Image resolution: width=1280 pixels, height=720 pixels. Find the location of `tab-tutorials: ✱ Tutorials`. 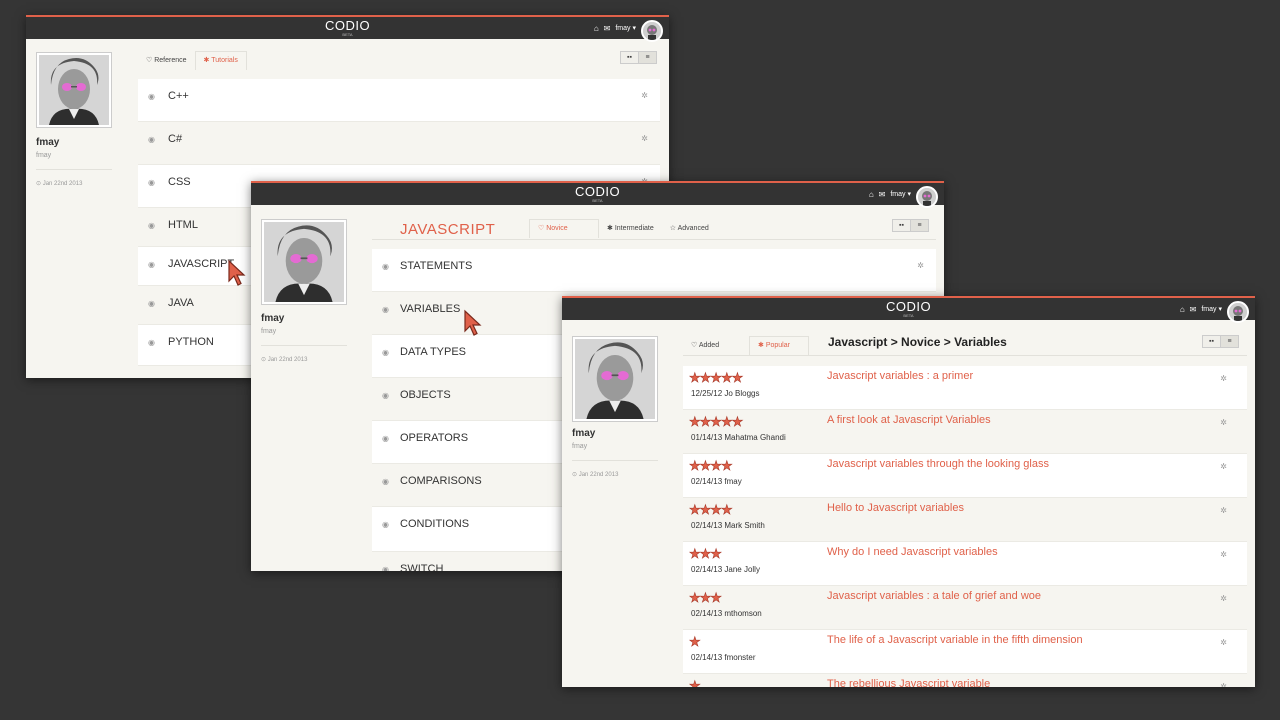

tab-tutorials: ✱ Tutorials is located at coordinates (220, 60).